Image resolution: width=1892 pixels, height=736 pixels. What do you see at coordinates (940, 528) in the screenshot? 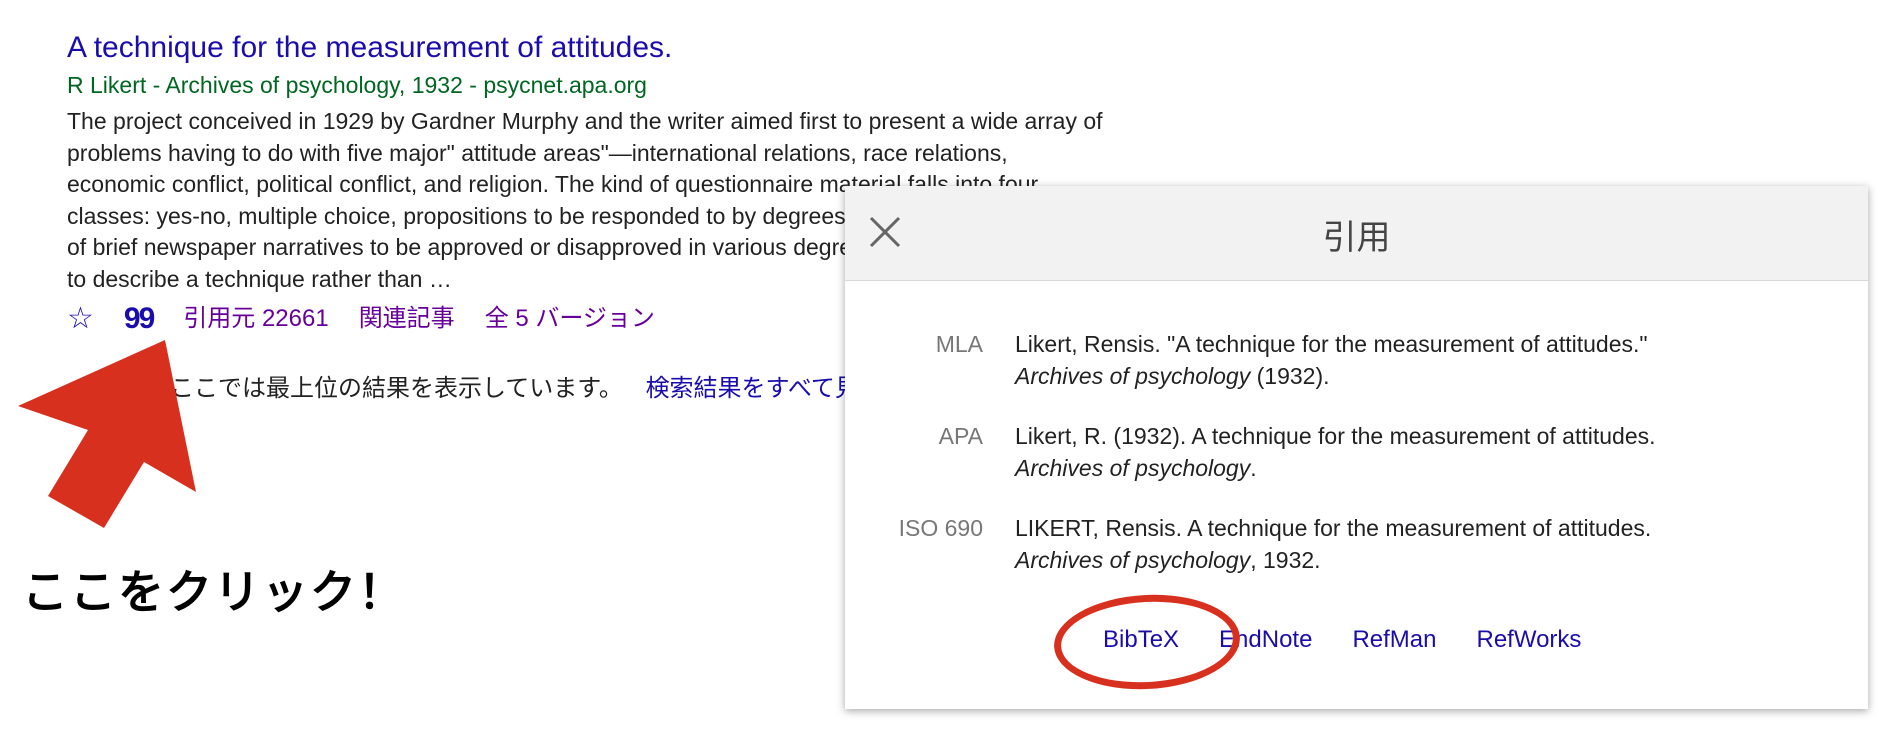
I see `citation-style-label: ISO 690` at bounding box center [940, 528].